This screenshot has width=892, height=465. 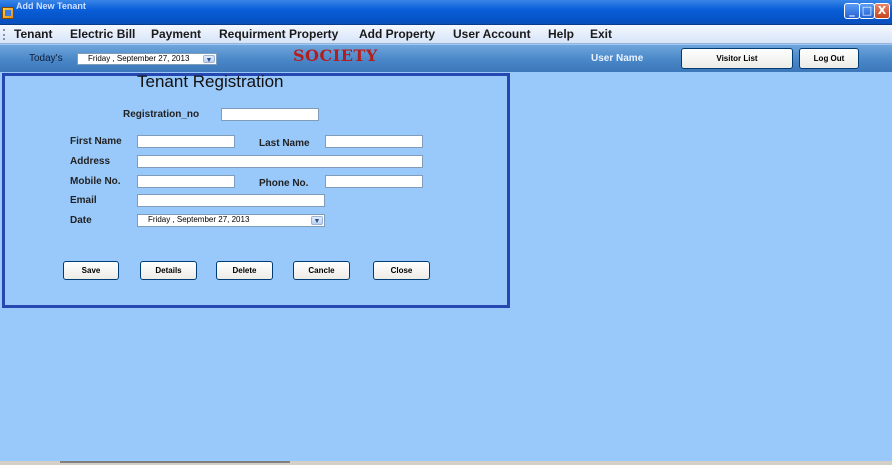 What do you see at coordinates (270, 114) in the screenshot?
I see `registration-no-input` at bounding box center [270, 114].